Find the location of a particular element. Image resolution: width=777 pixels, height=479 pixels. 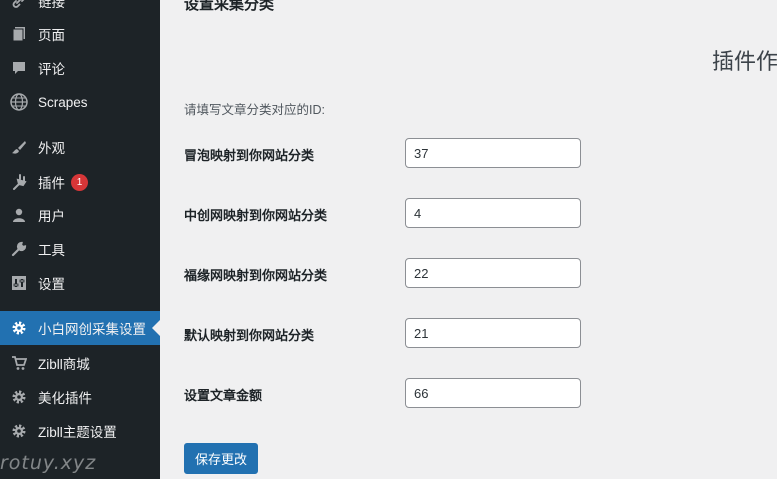

zhongchuang-category-input is located at coordinates (493, 213).